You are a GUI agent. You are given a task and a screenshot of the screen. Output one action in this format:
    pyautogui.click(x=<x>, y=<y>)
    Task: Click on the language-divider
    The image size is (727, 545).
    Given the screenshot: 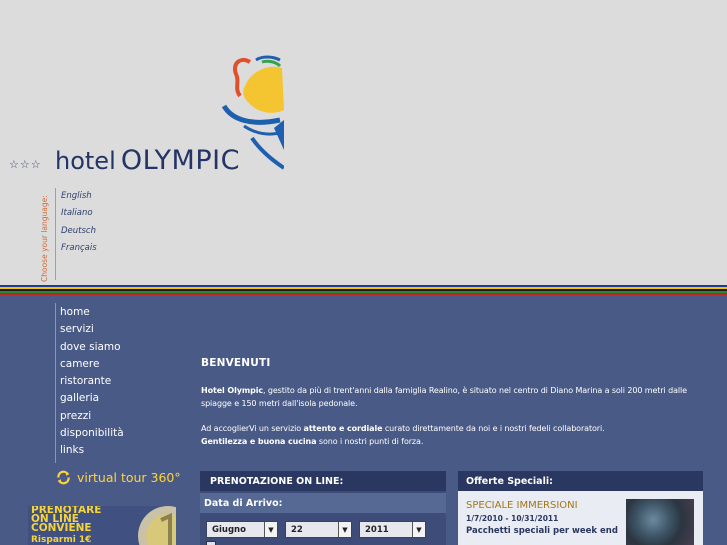 What is the action you would take?
    pyautogui.click(x=55, y=234)
    